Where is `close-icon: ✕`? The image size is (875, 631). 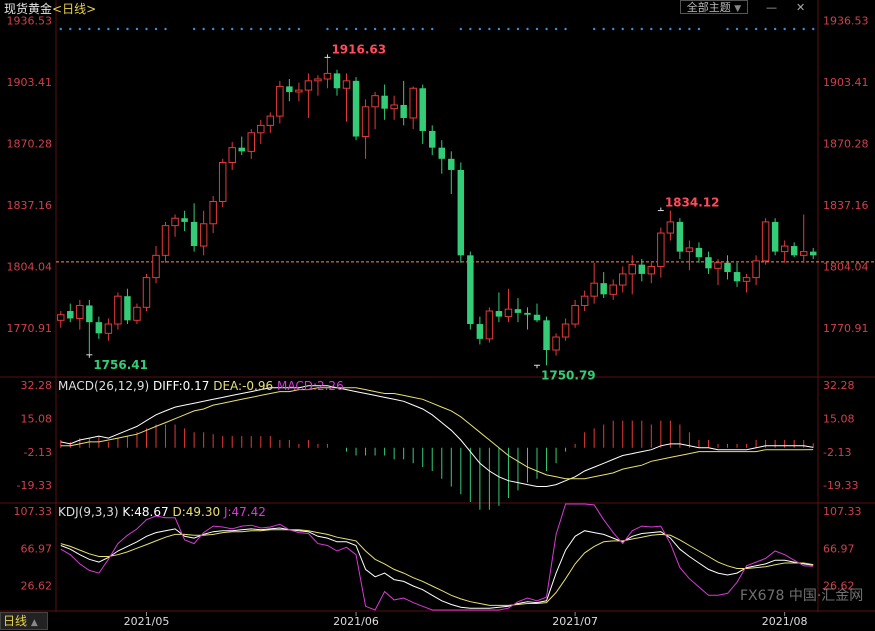
close-icon: ✕ is located at coordinates (800, 7).